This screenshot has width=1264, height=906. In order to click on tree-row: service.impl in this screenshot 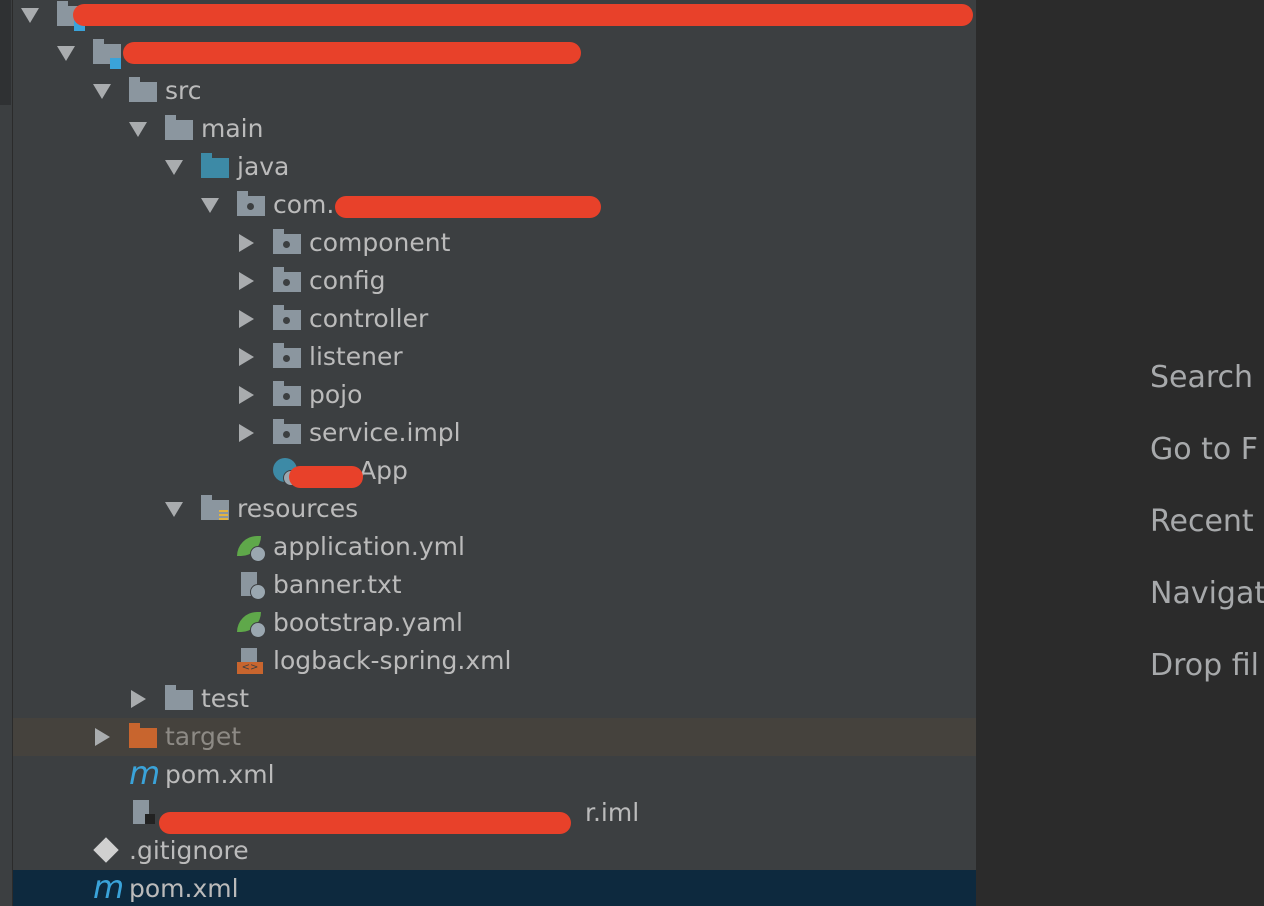, I will do `click(494, 433)`.